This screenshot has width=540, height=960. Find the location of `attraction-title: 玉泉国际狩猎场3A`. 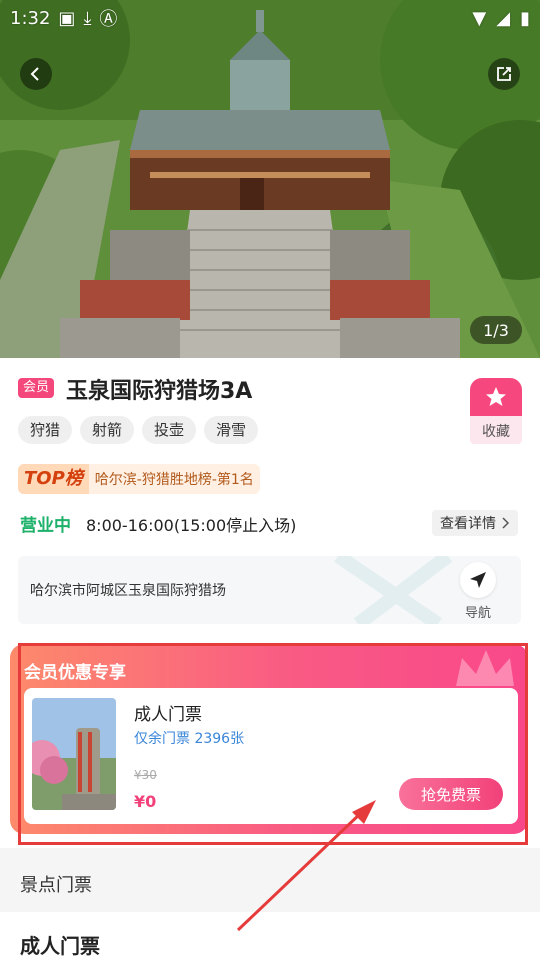

attraction-title: 玉泉国际狩猎场3A is located at coordinates (159, 391).